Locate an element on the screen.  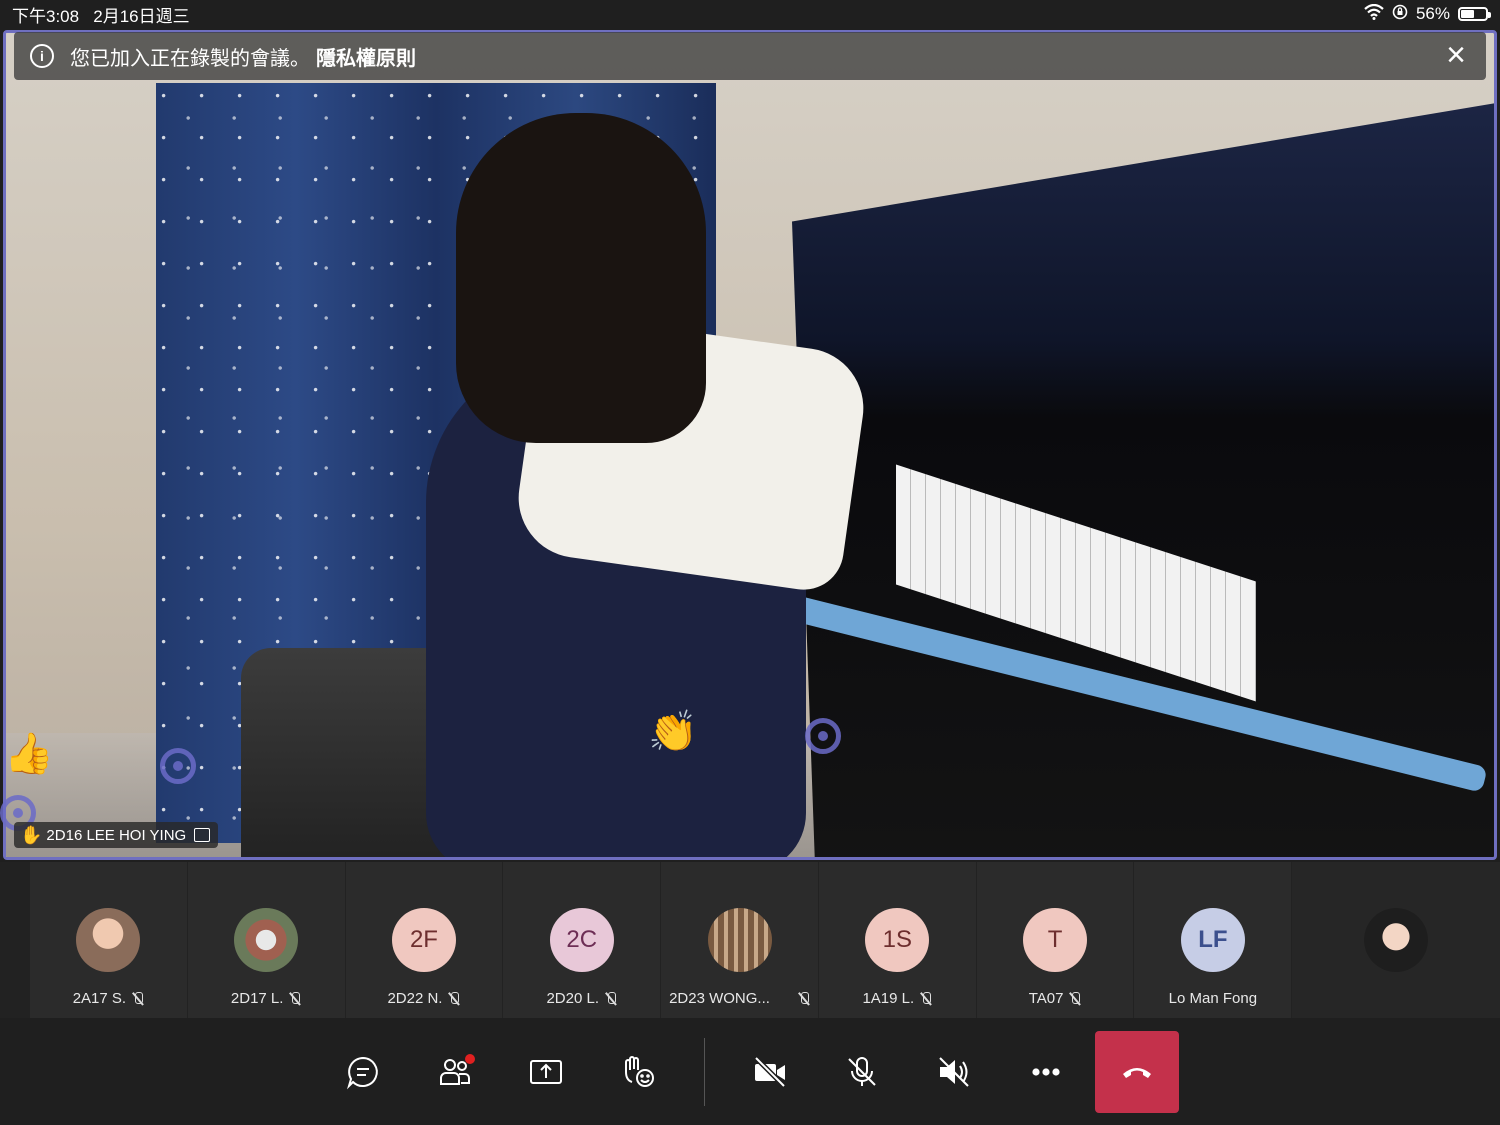
more-button is located at coordinates (1046, 1072).